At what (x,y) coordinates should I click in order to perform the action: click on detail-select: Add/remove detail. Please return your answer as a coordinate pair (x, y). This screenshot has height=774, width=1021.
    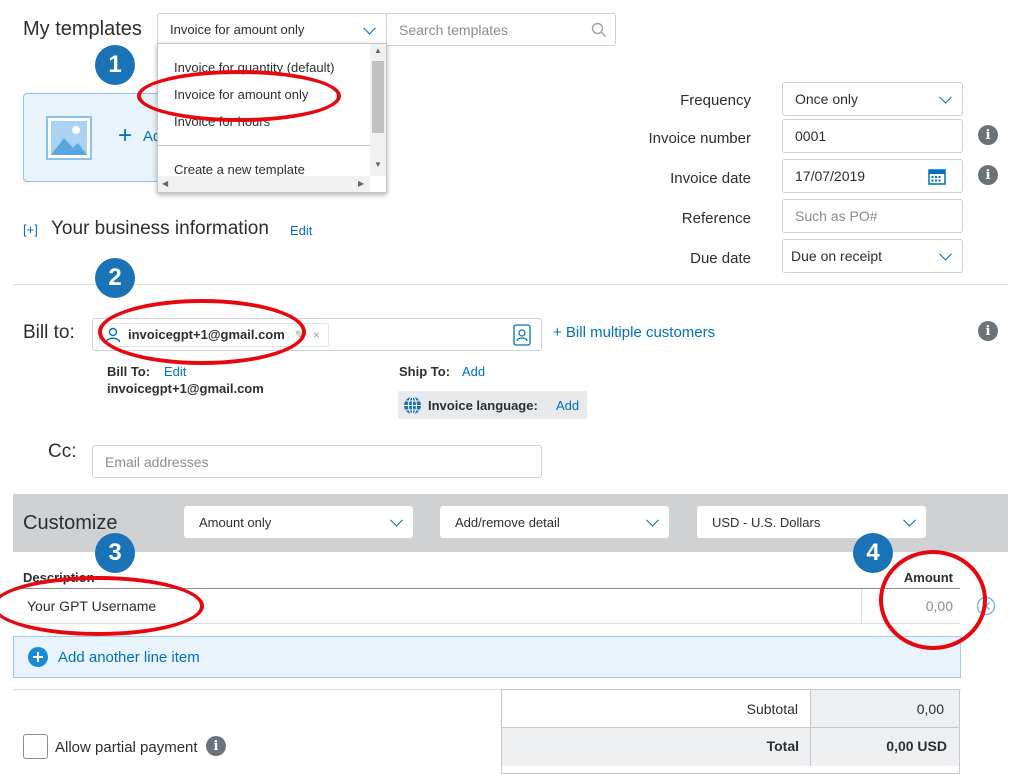
    Looking at the image, I should click on (554, 522).